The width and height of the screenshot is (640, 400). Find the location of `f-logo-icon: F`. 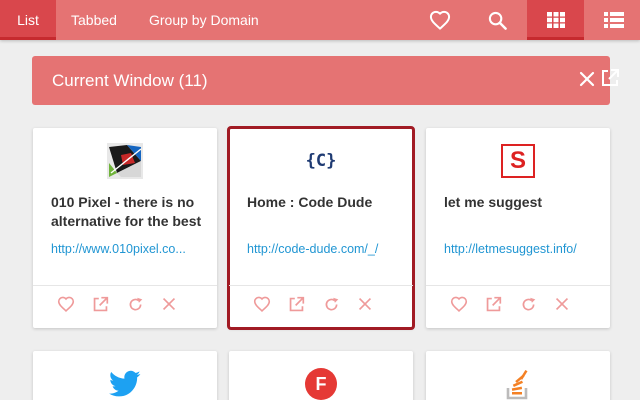

f-logo-icon: F is located at coordinates (321, 384).